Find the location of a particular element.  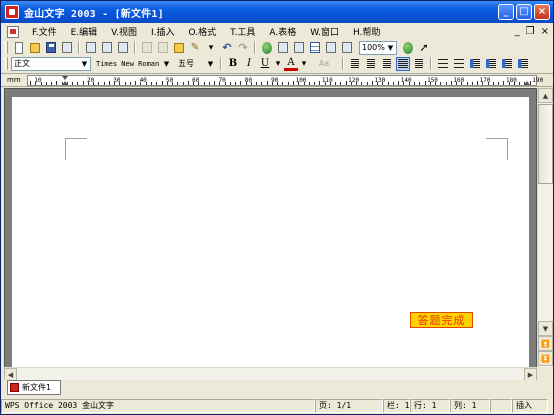

insert-textbox-button is located at coordinates (299, 48).